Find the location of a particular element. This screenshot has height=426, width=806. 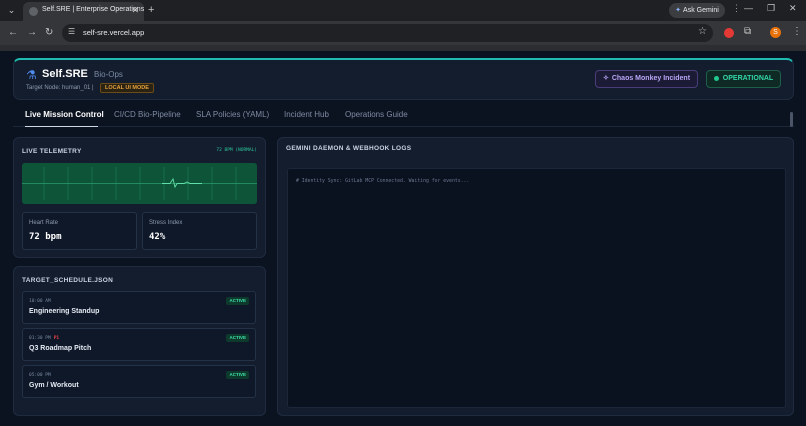

tab-title: Self.SRE | Enterprise Operations is located at coordinates (93, 9).